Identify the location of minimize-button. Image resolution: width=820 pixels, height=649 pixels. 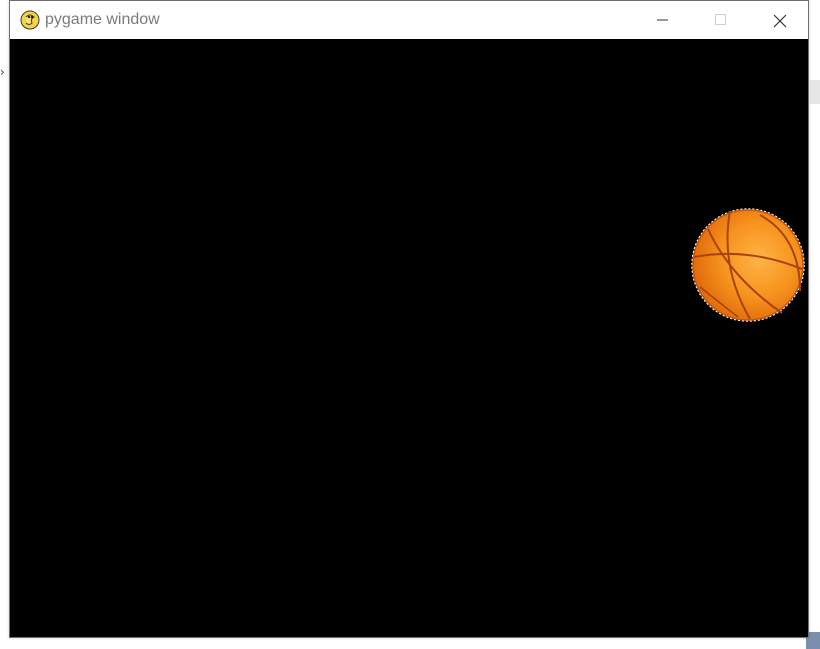
(663, 20).